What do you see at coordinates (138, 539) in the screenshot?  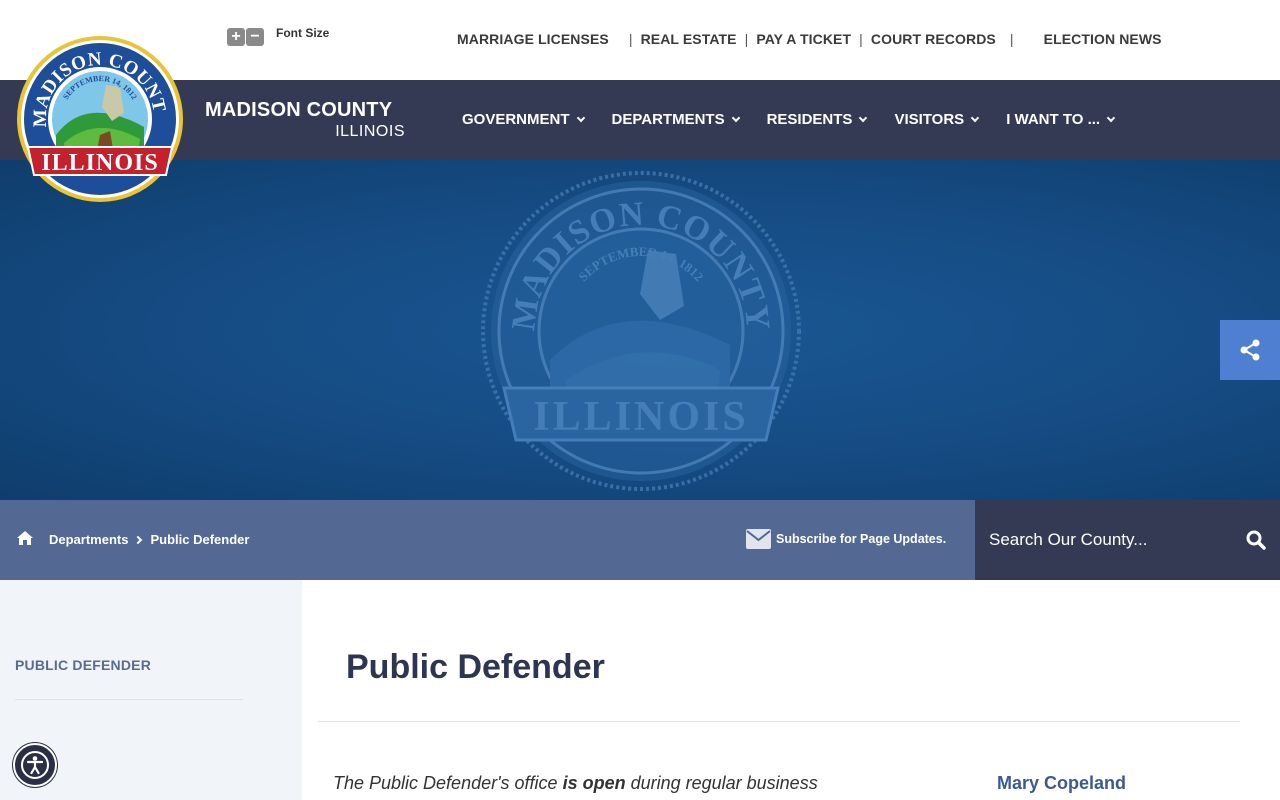 I see `chevron-right-icon` at bounding box center [138, 539].